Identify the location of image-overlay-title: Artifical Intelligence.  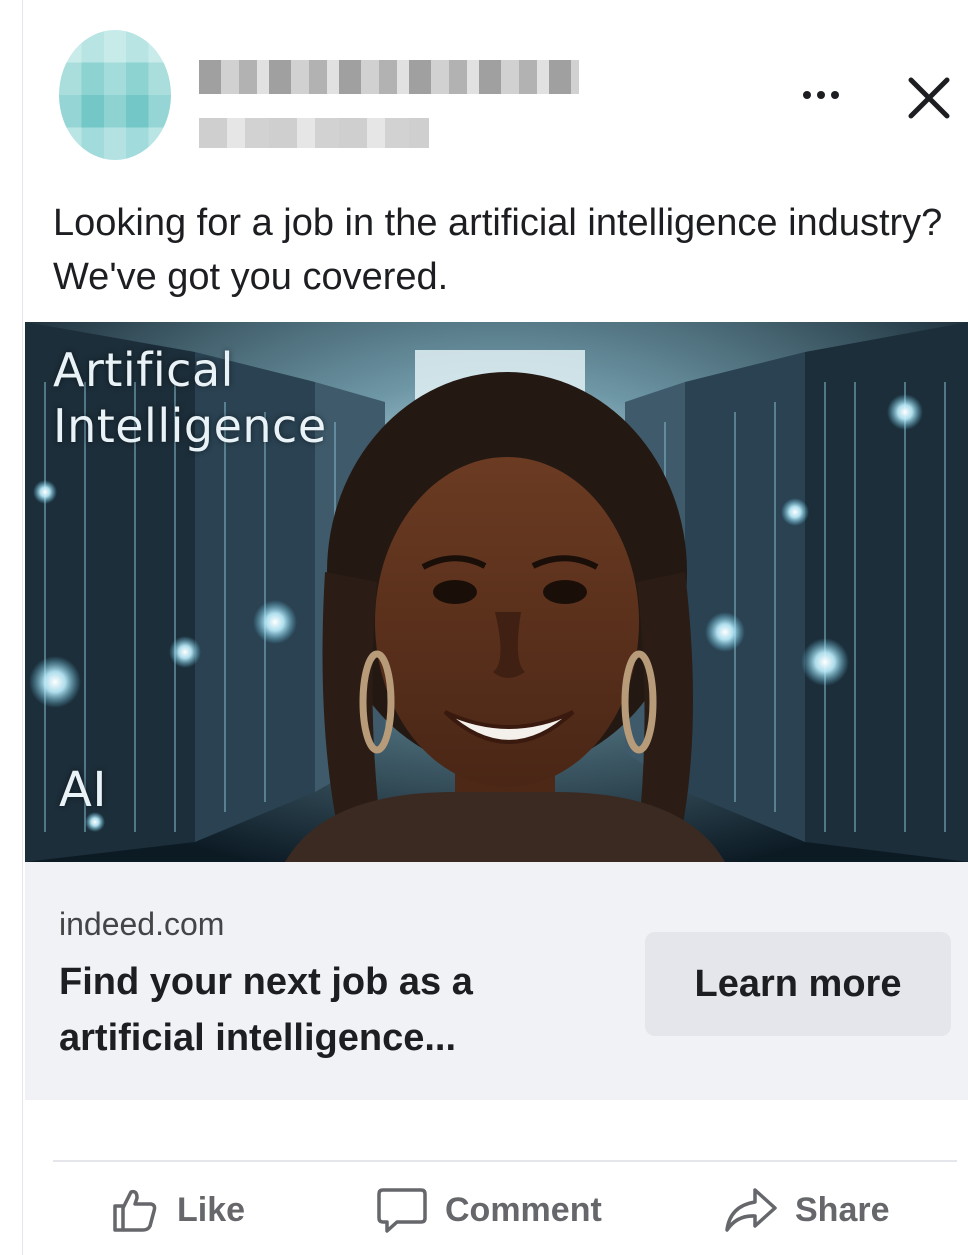
(190, 398).